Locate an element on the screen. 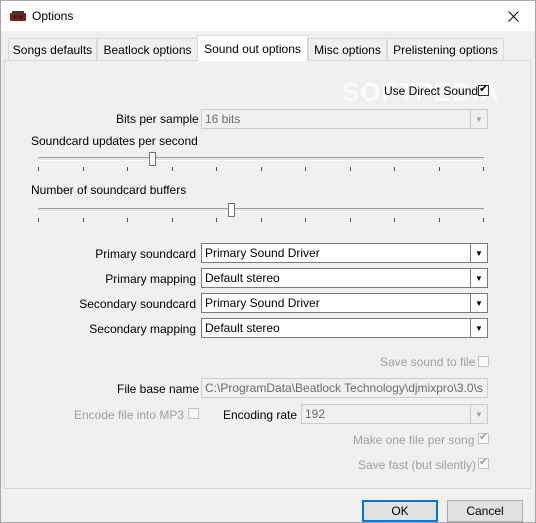  soundcard-updates-track is located at coordinates (261, 159).